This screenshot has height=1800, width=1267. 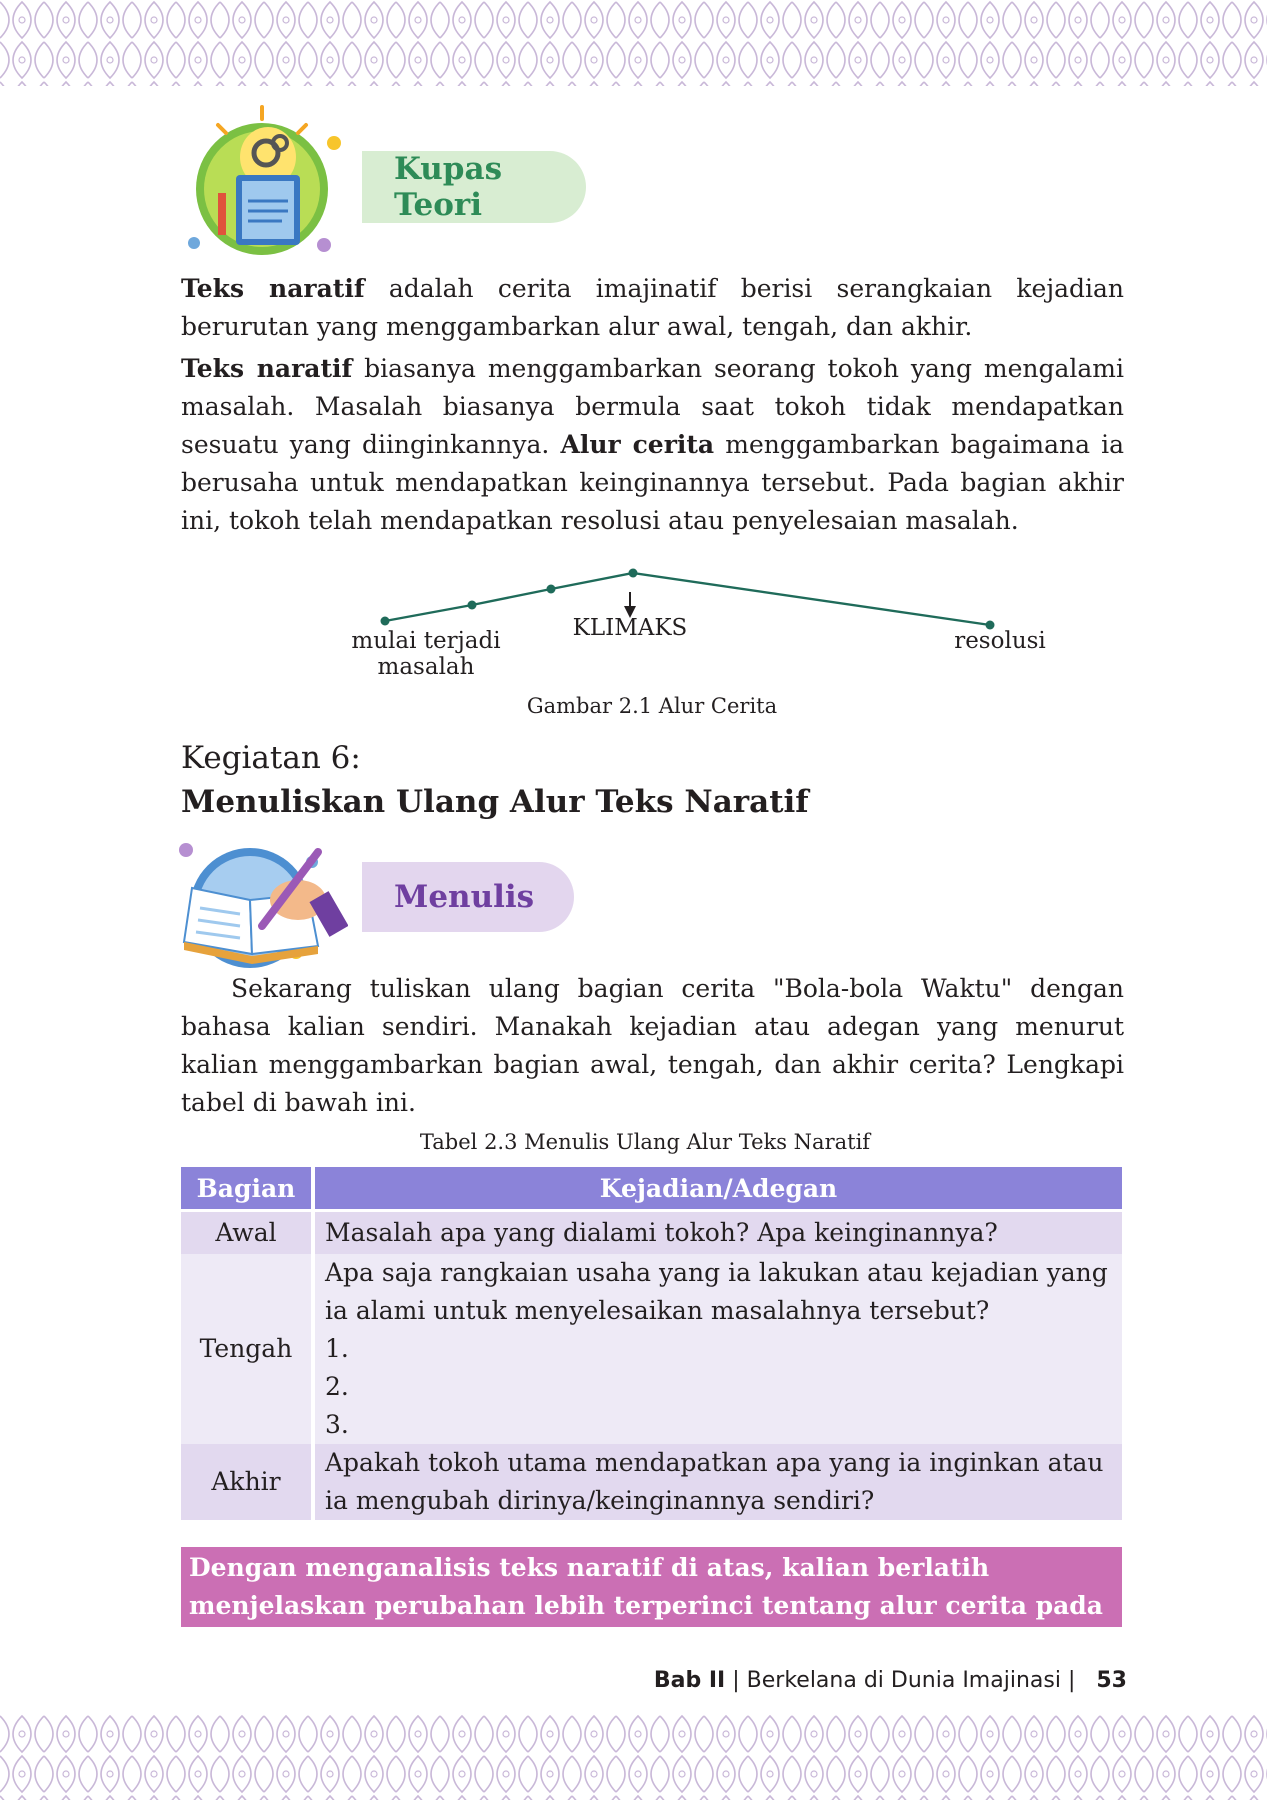 I want to click on kegiatan-number: Kegiatan 6:, so click(x=271, y=758).